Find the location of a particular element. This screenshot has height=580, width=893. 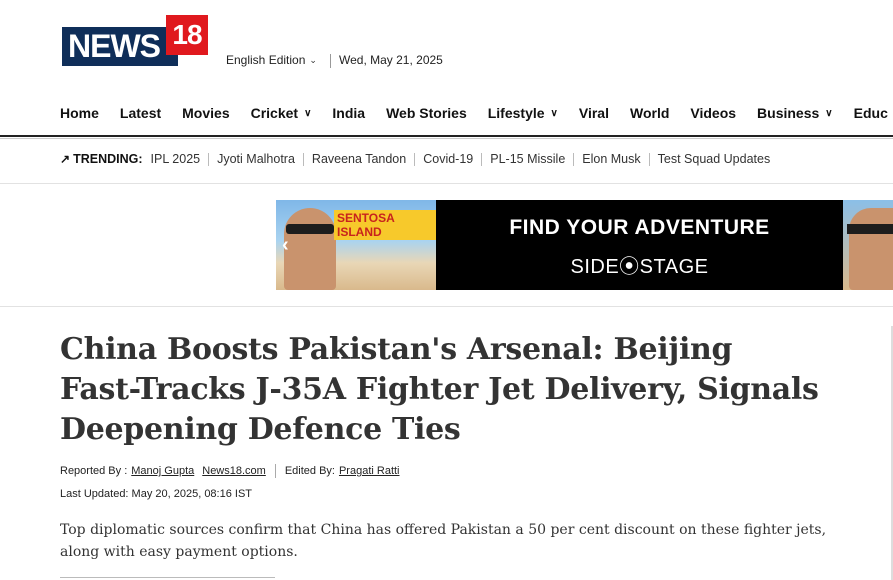

trending-link: IPL 2025 is located at coordinates (176, 159).